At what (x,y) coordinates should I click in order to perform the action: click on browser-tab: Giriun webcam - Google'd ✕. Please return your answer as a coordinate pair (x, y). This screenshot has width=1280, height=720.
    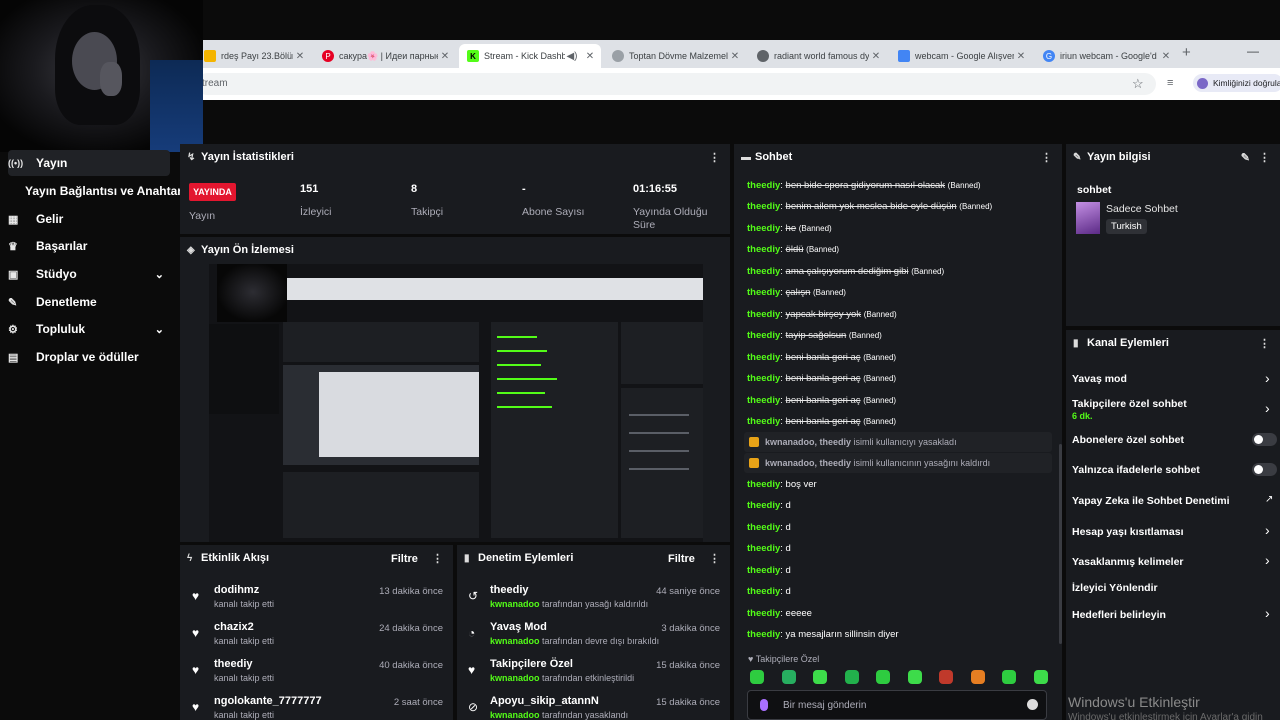
    Looking at the image, I should click on (1106, 56).